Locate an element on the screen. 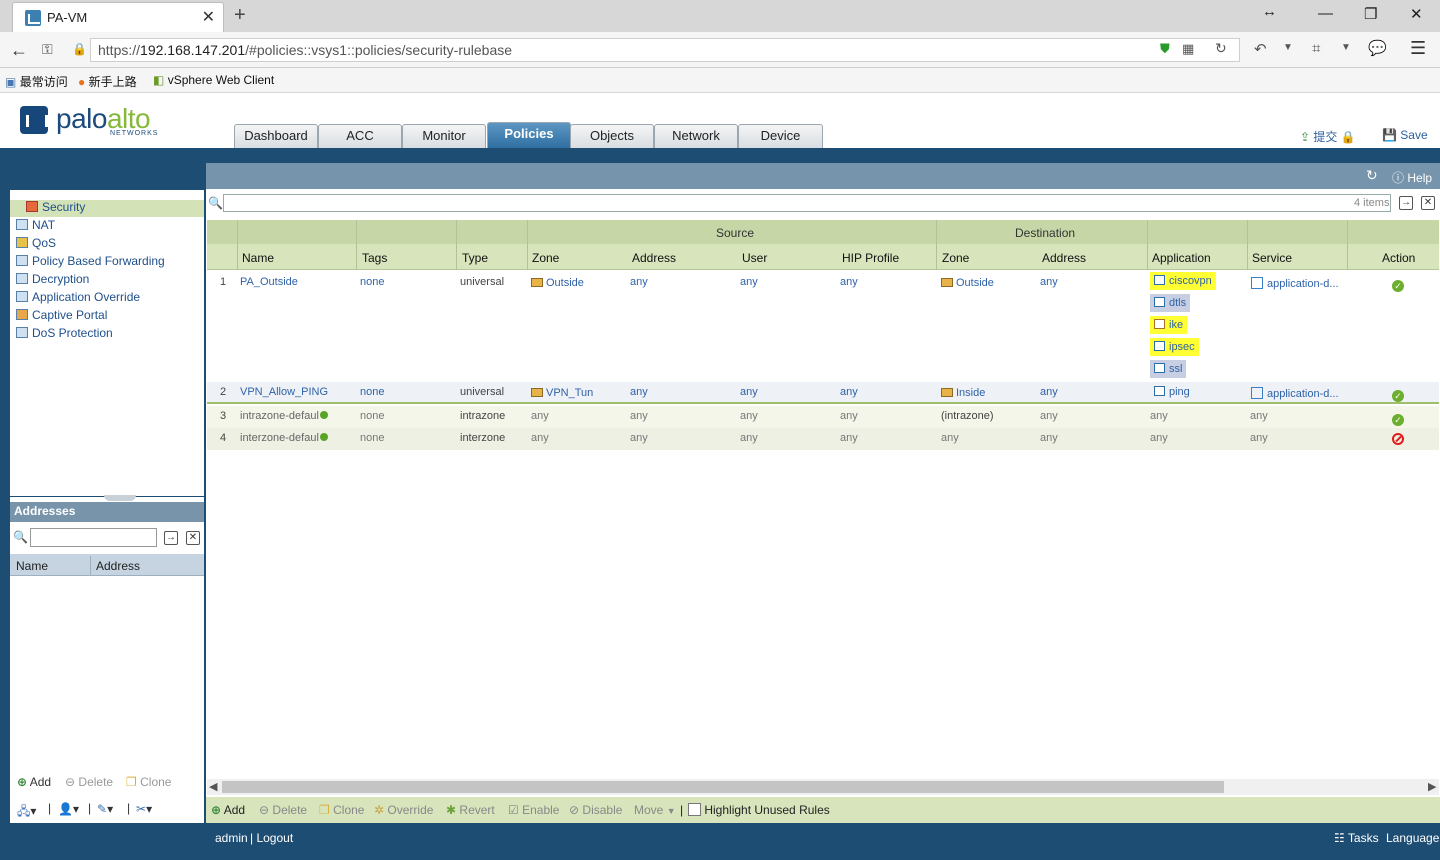  override-rule-button: ✲ Override is located at coordinates (403, 810).